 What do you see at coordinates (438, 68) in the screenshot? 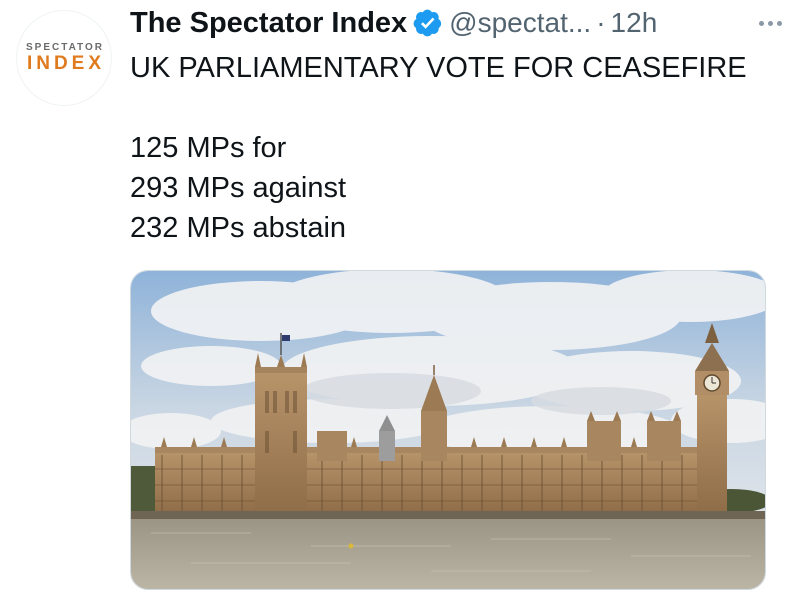
I see `tweet-line: UK PARLIAMENTARY VOTE FOR CEASEFIRE` at bounding box center [438, 68].